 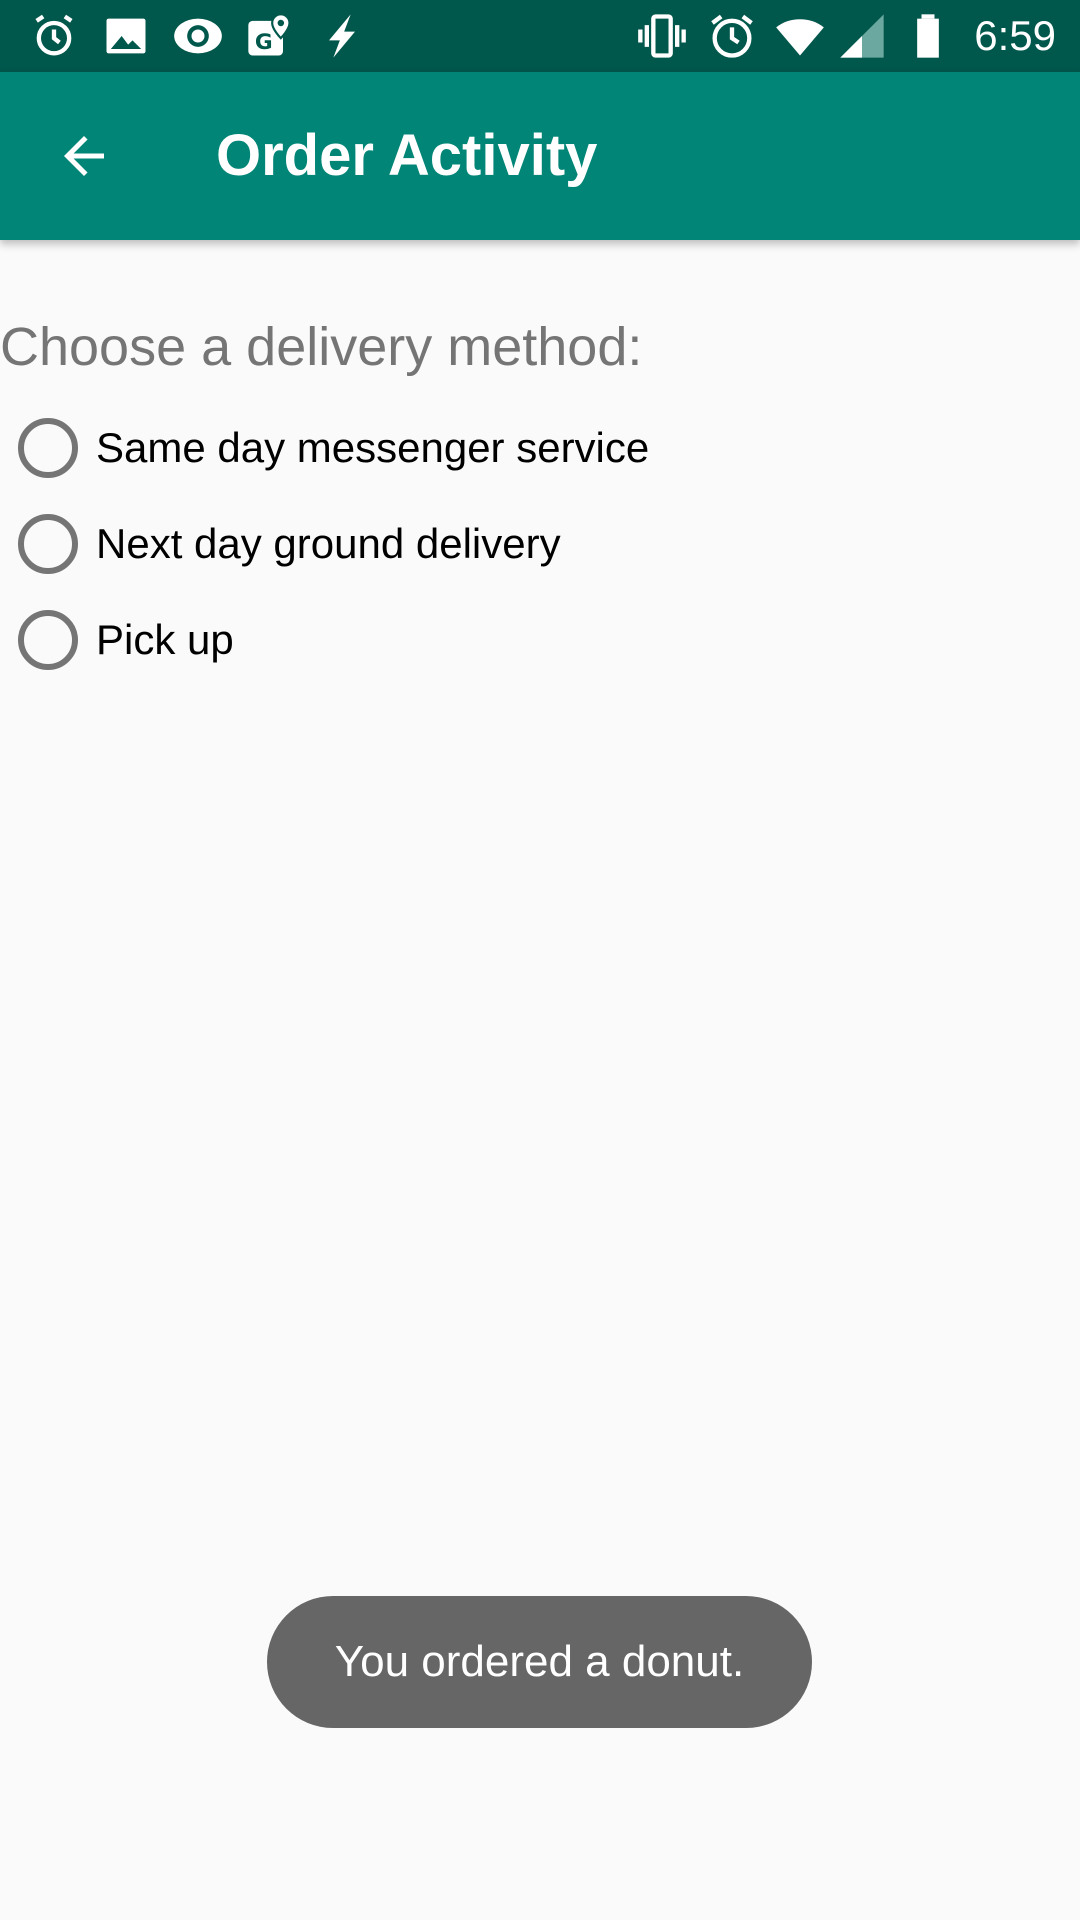 What do you see at coordinates (732, 36) in the screenshot?
I see `alarm-icon` at bounding box center [732, 36].